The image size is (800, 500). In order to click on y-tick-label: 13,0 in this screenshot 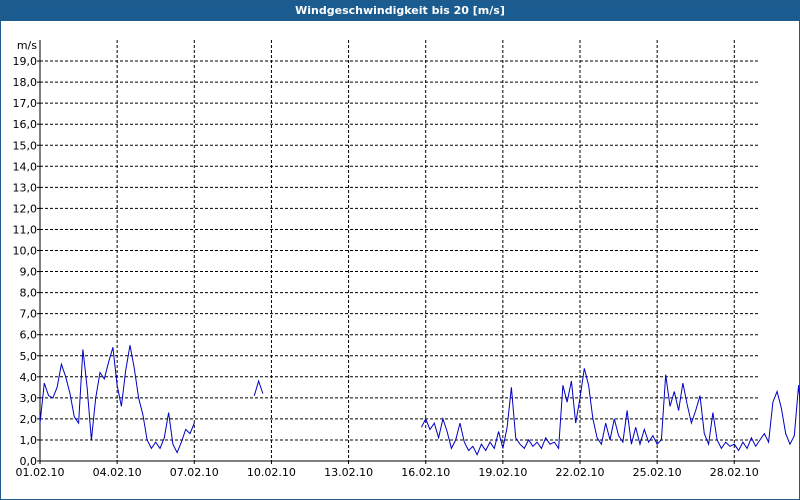, I will do `click(25, 187)`.